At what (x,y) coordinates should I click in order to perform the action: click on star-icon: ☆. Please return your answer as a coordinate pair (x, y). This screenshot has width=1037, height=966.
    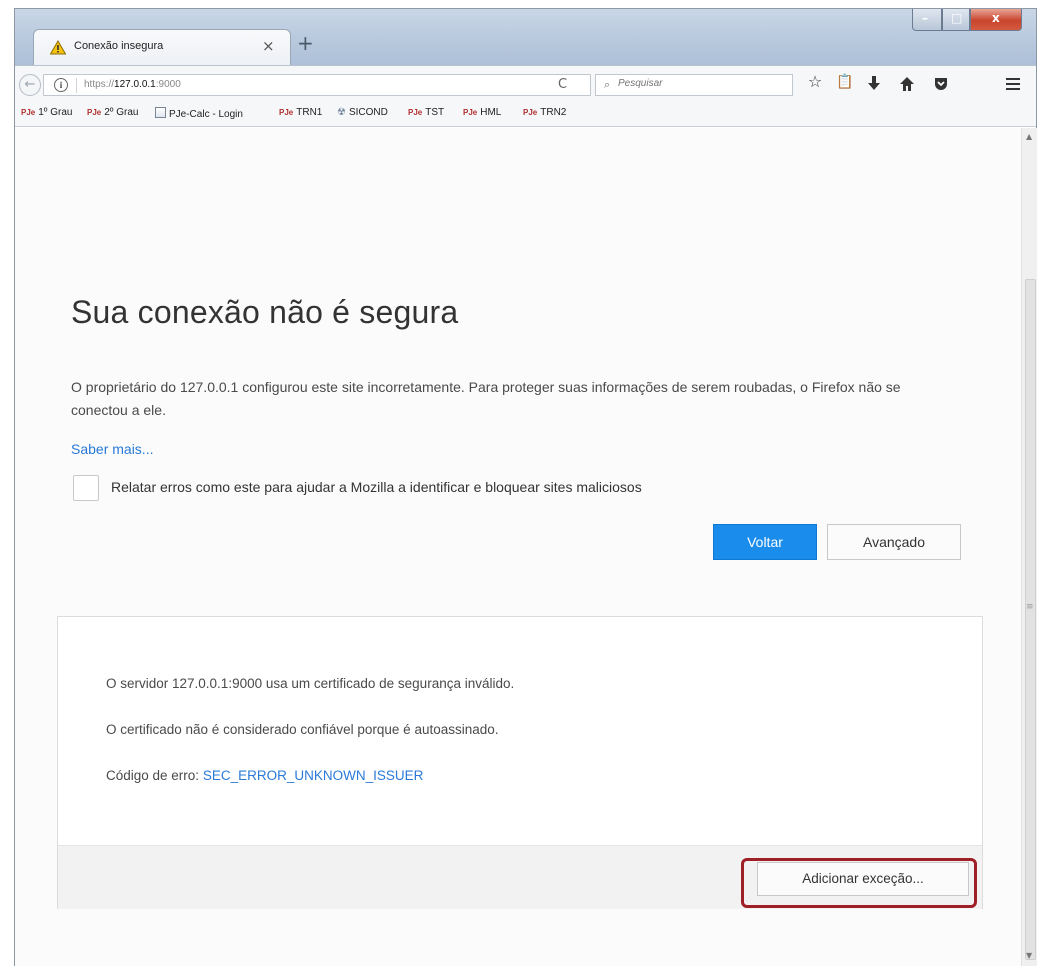
    Looking at the image, I should click on (815, 81).